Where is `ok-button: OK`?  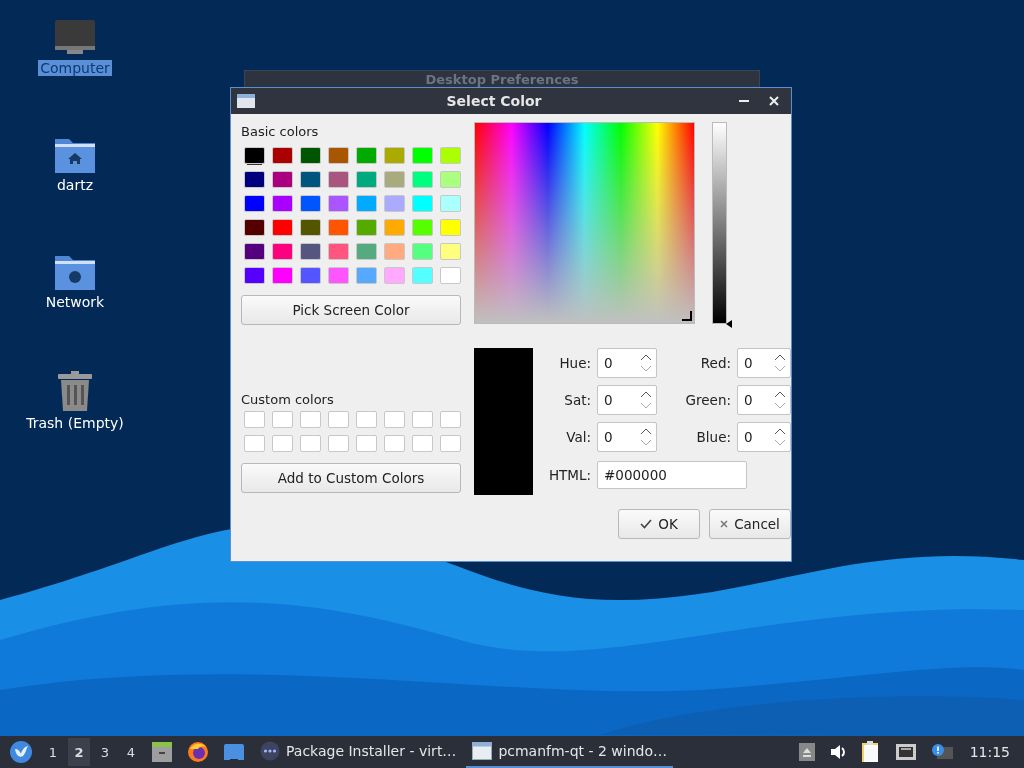 ok-button: OK is located at coordinates (659, 524).